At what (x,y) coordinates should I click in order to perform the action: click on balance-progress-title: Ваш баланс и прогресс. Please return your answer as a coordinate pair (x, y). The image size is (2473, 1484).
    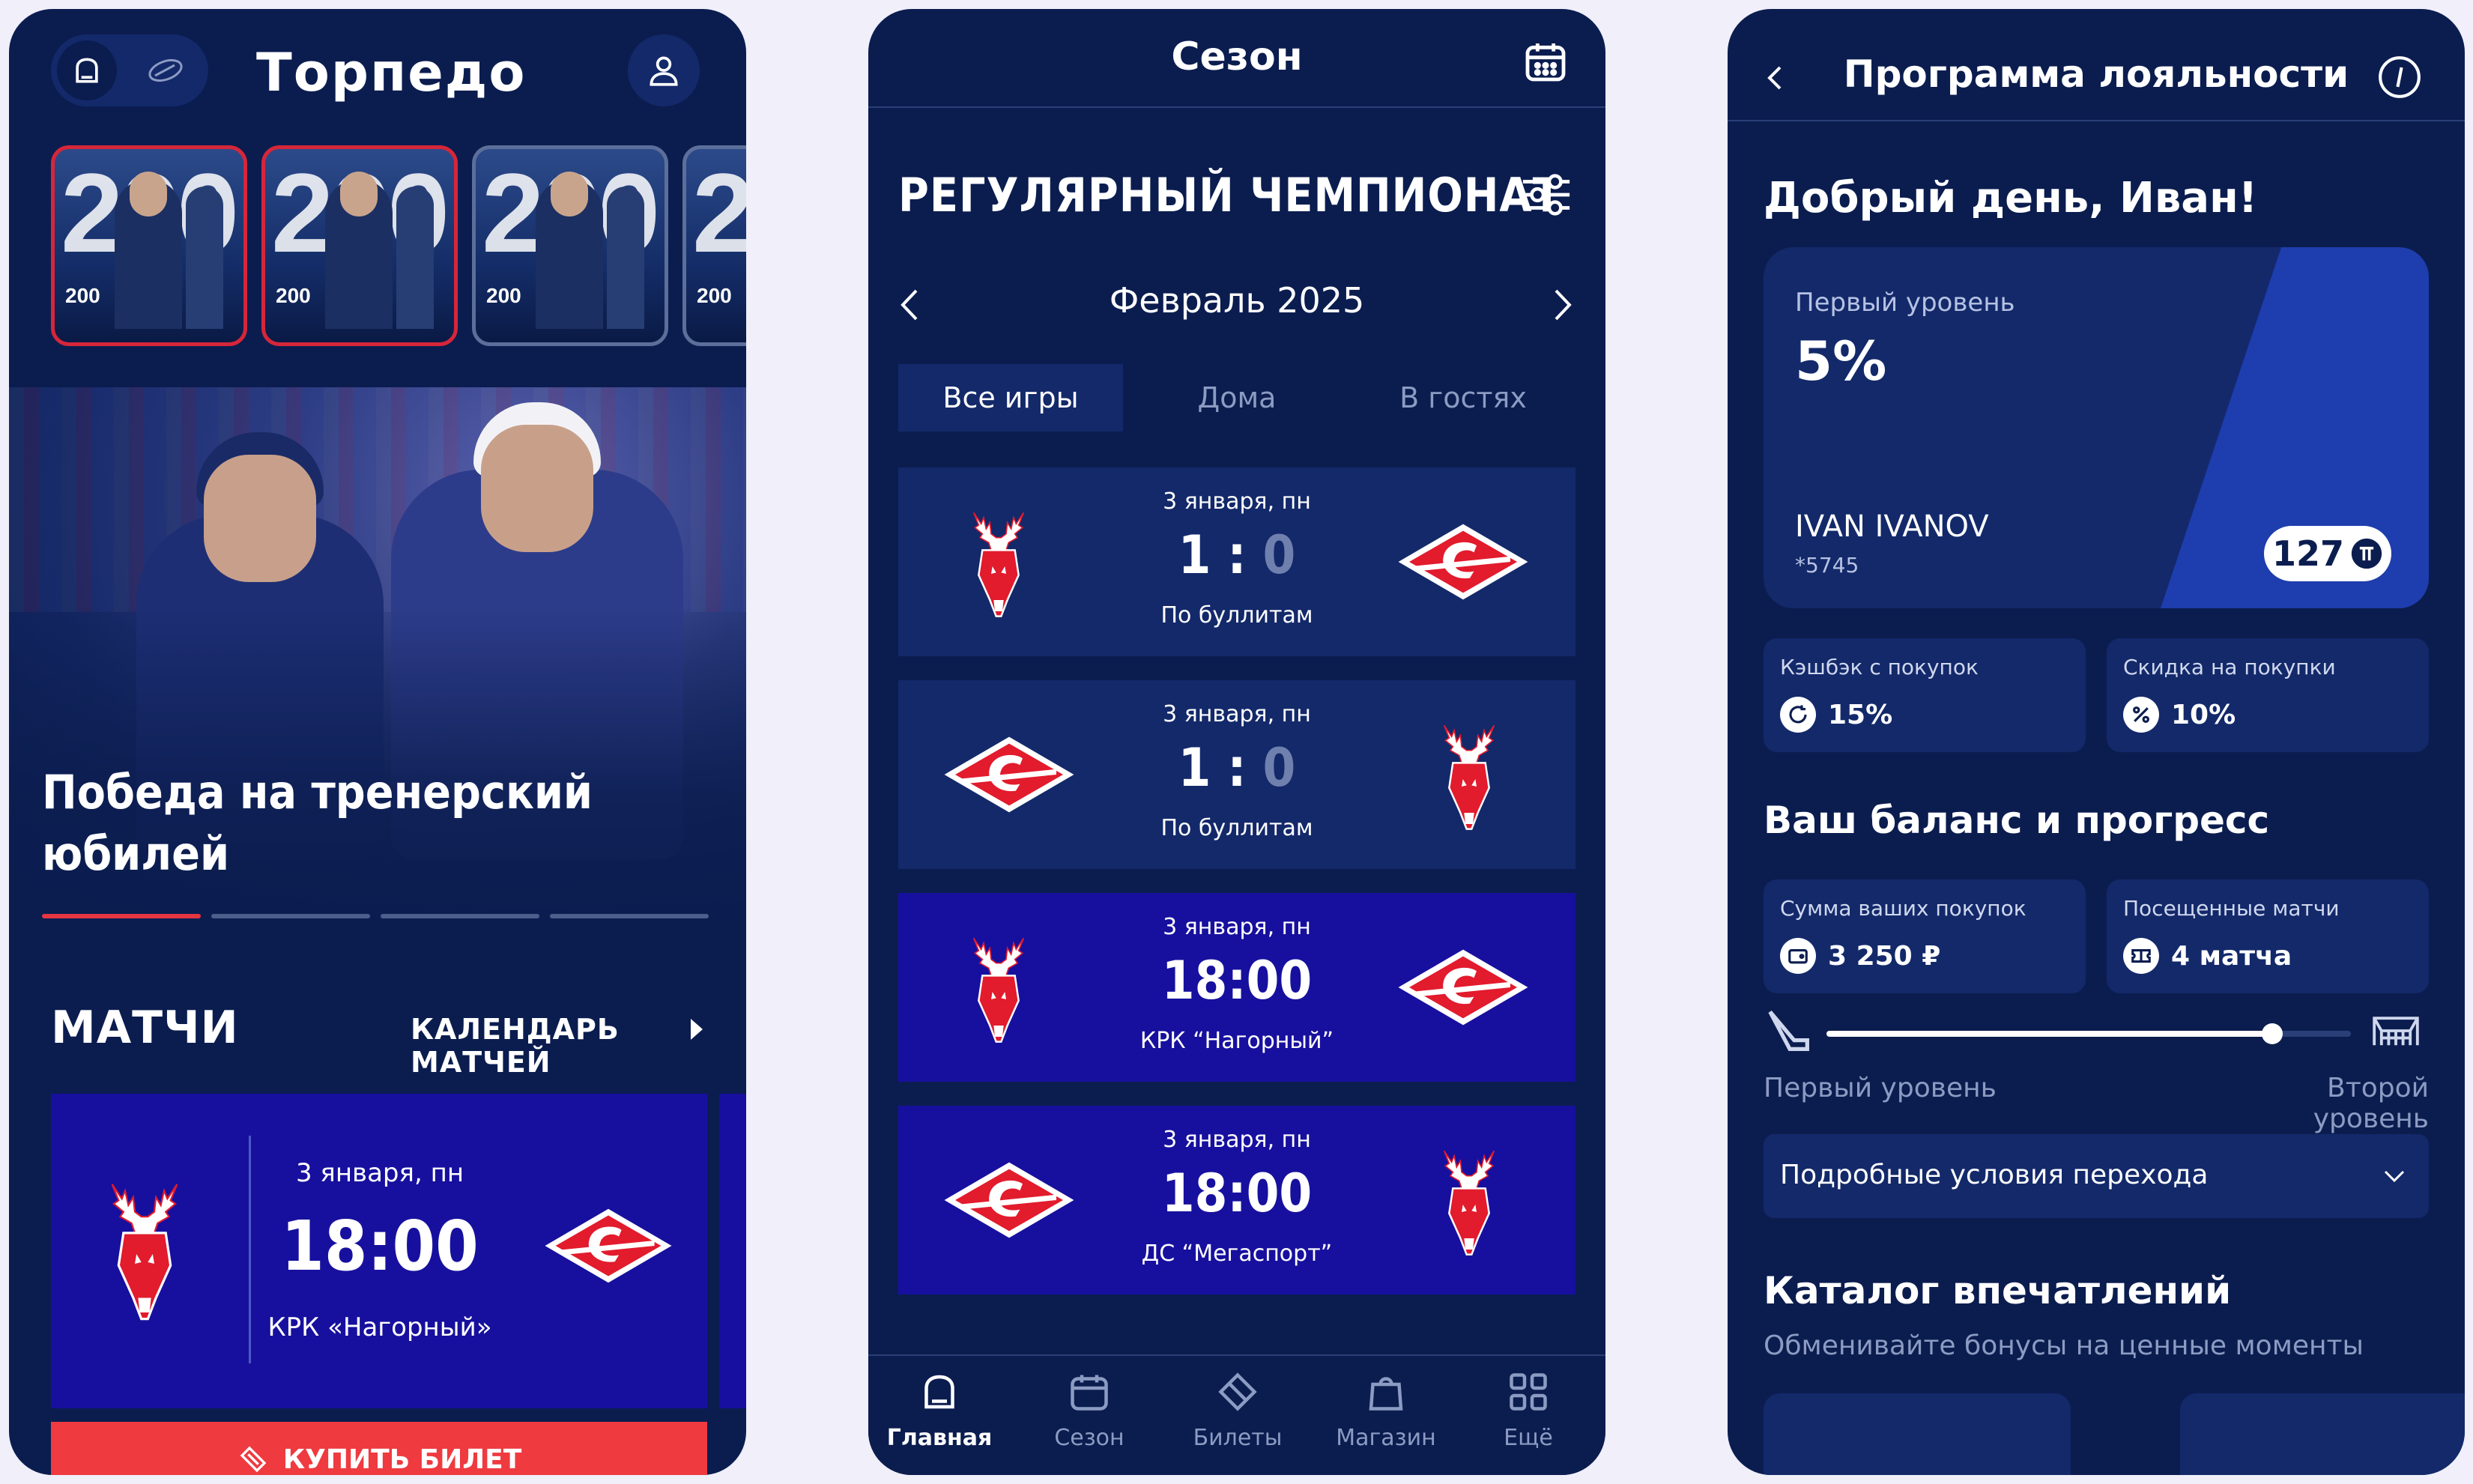
    Looking at the image, I should click on (2017, 821).